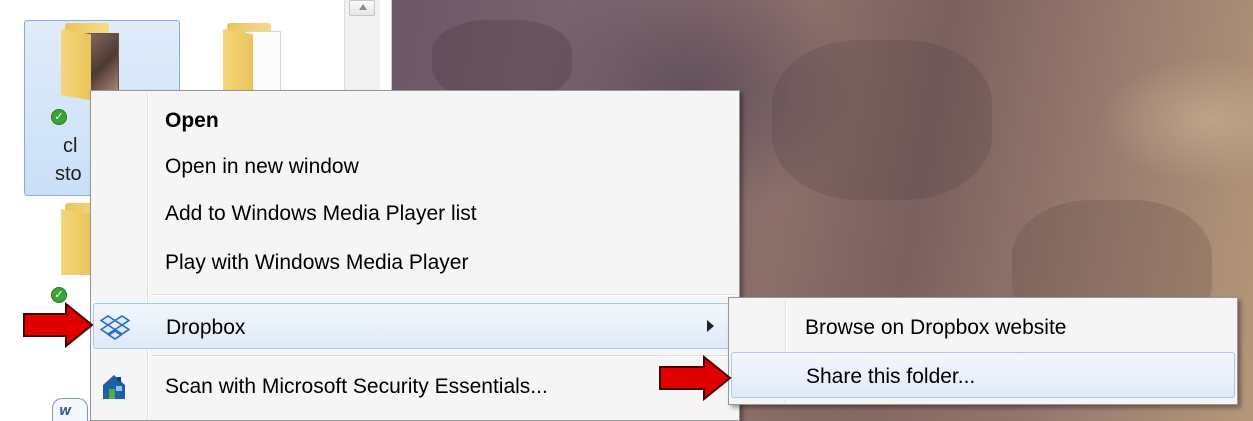 This screenshot has width=1253, height=421. What do you see at coordinates (262, 166) in the screenshot?
I see `menu-item-label: Open in new window` at bounding box center [262, 166].